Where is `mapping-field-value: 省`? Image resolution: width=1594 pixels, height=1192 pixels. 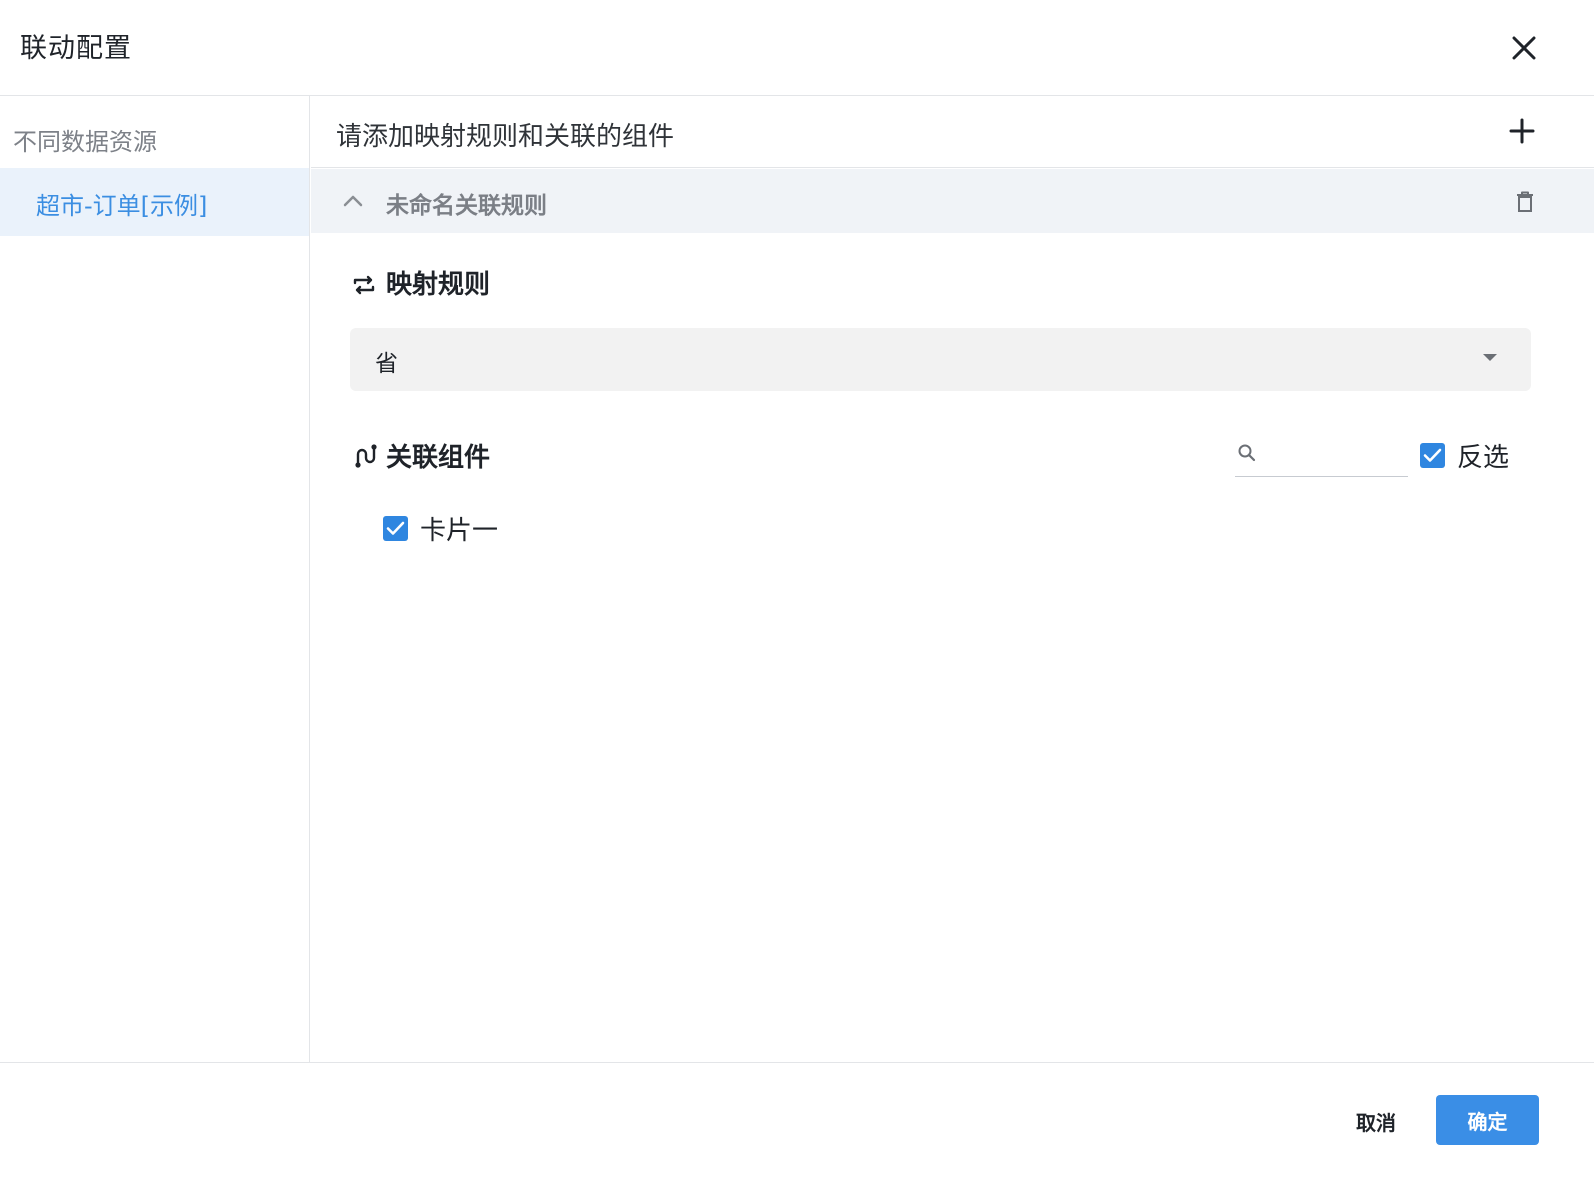
mapping-field-value: 省 is located at coordinates (386, 364).